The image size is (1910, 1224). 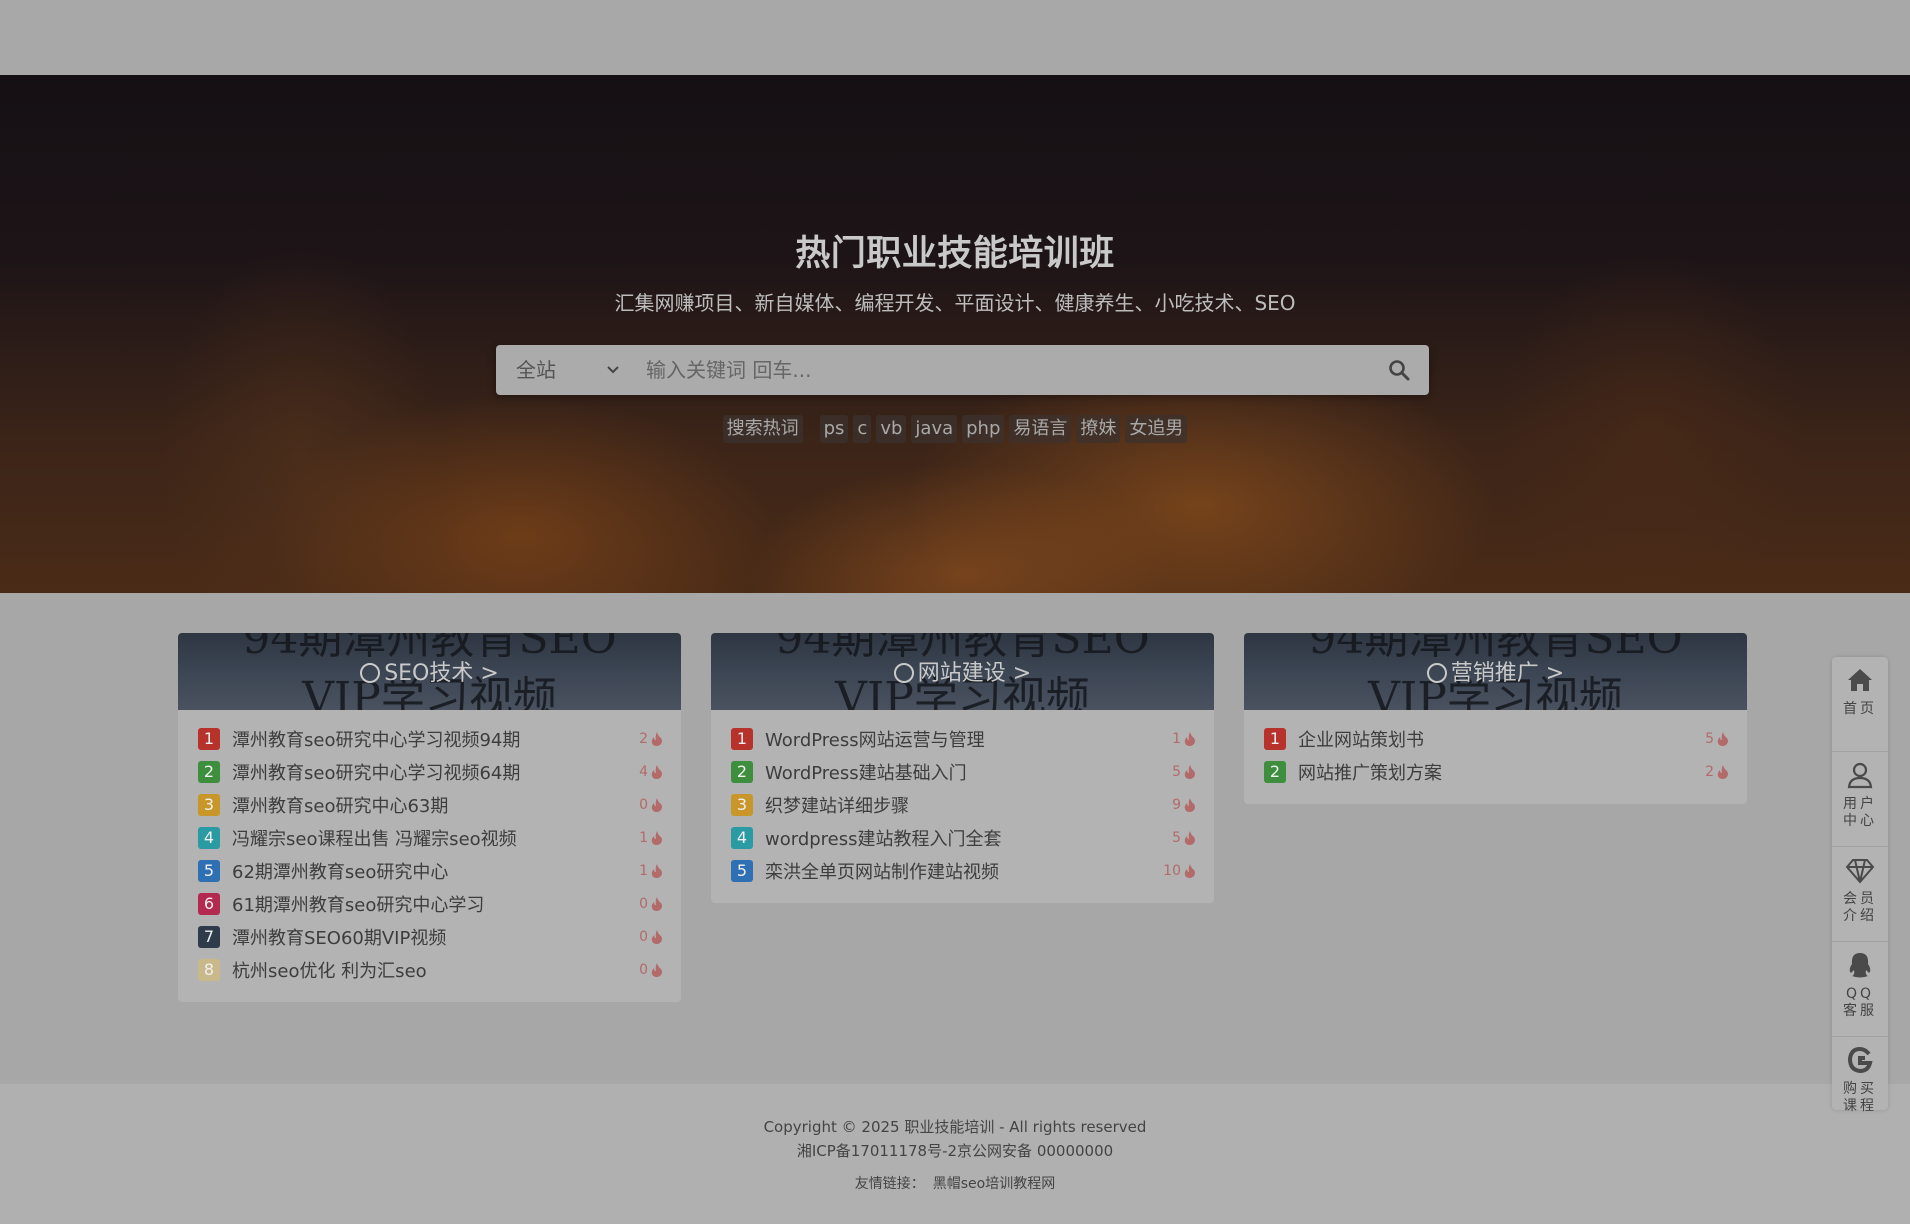 What do you see at coordinates (1860, 704) in the screenshot?
I see `sidebar-item-home: 首页` at bounding box center [1860, 704].